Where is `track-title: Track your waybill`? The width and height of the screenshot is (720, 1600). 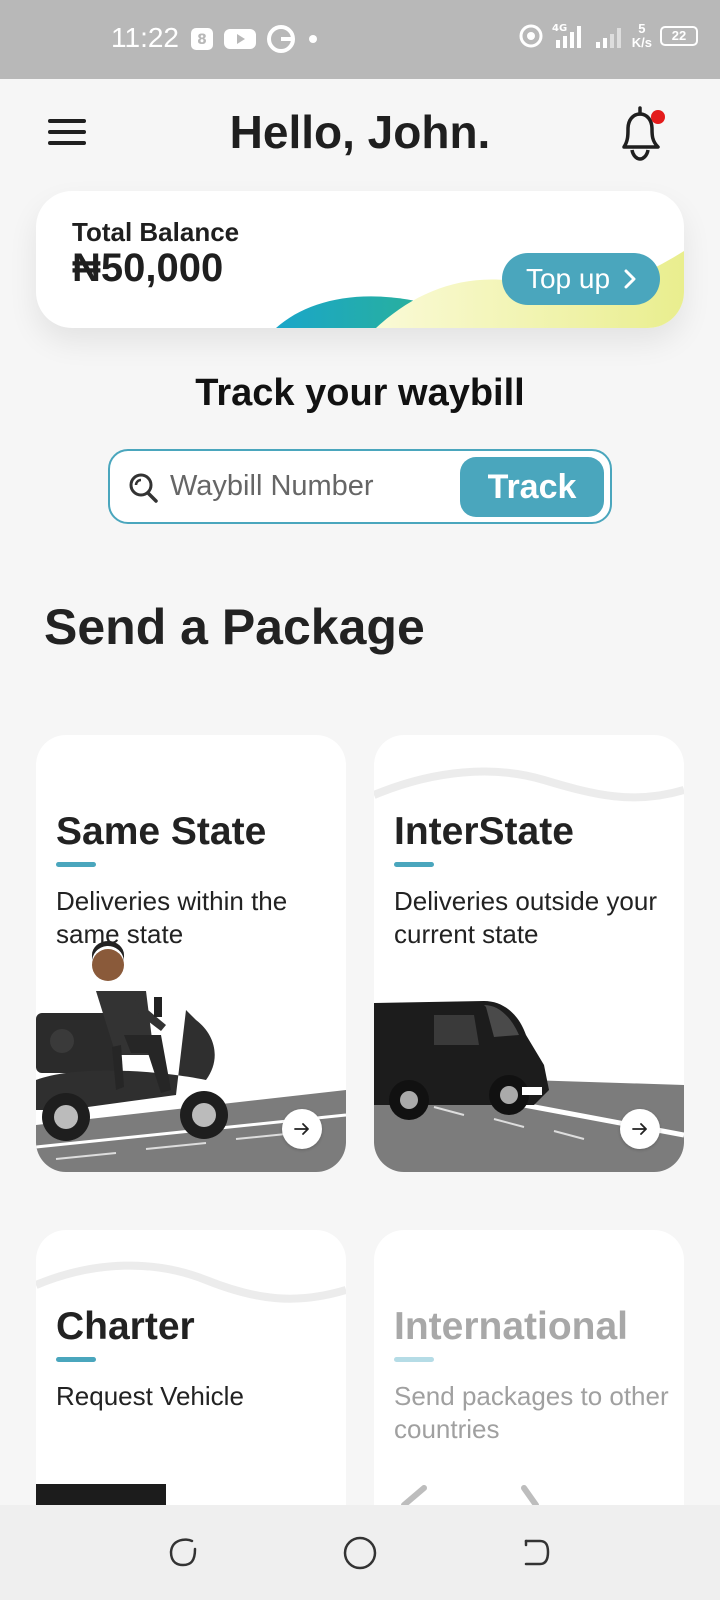 track-title: Track your waybill is located at coordinates (360, 393).